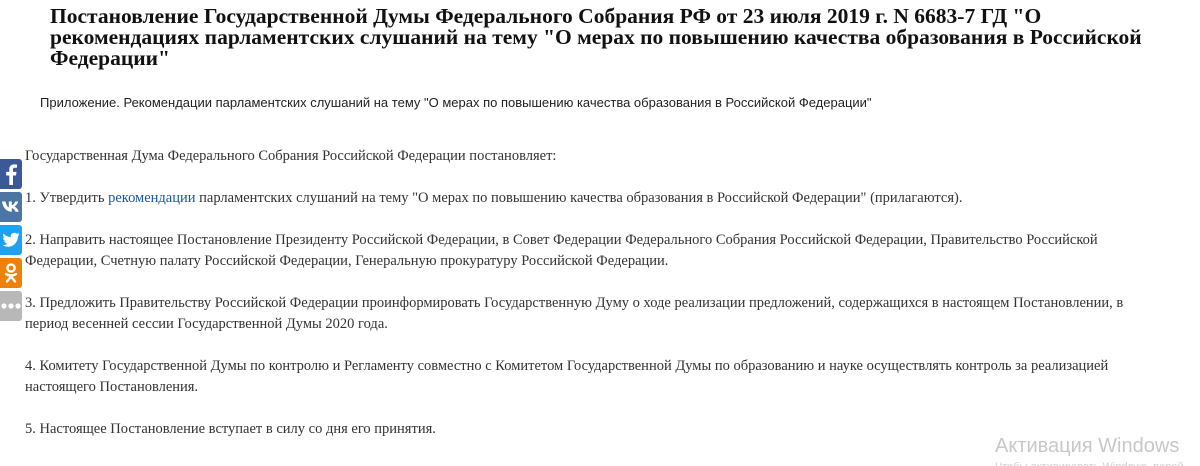 The width and height of the screenshot is (1200, 466). I want to click on social-share-bar, so click(11, 241).